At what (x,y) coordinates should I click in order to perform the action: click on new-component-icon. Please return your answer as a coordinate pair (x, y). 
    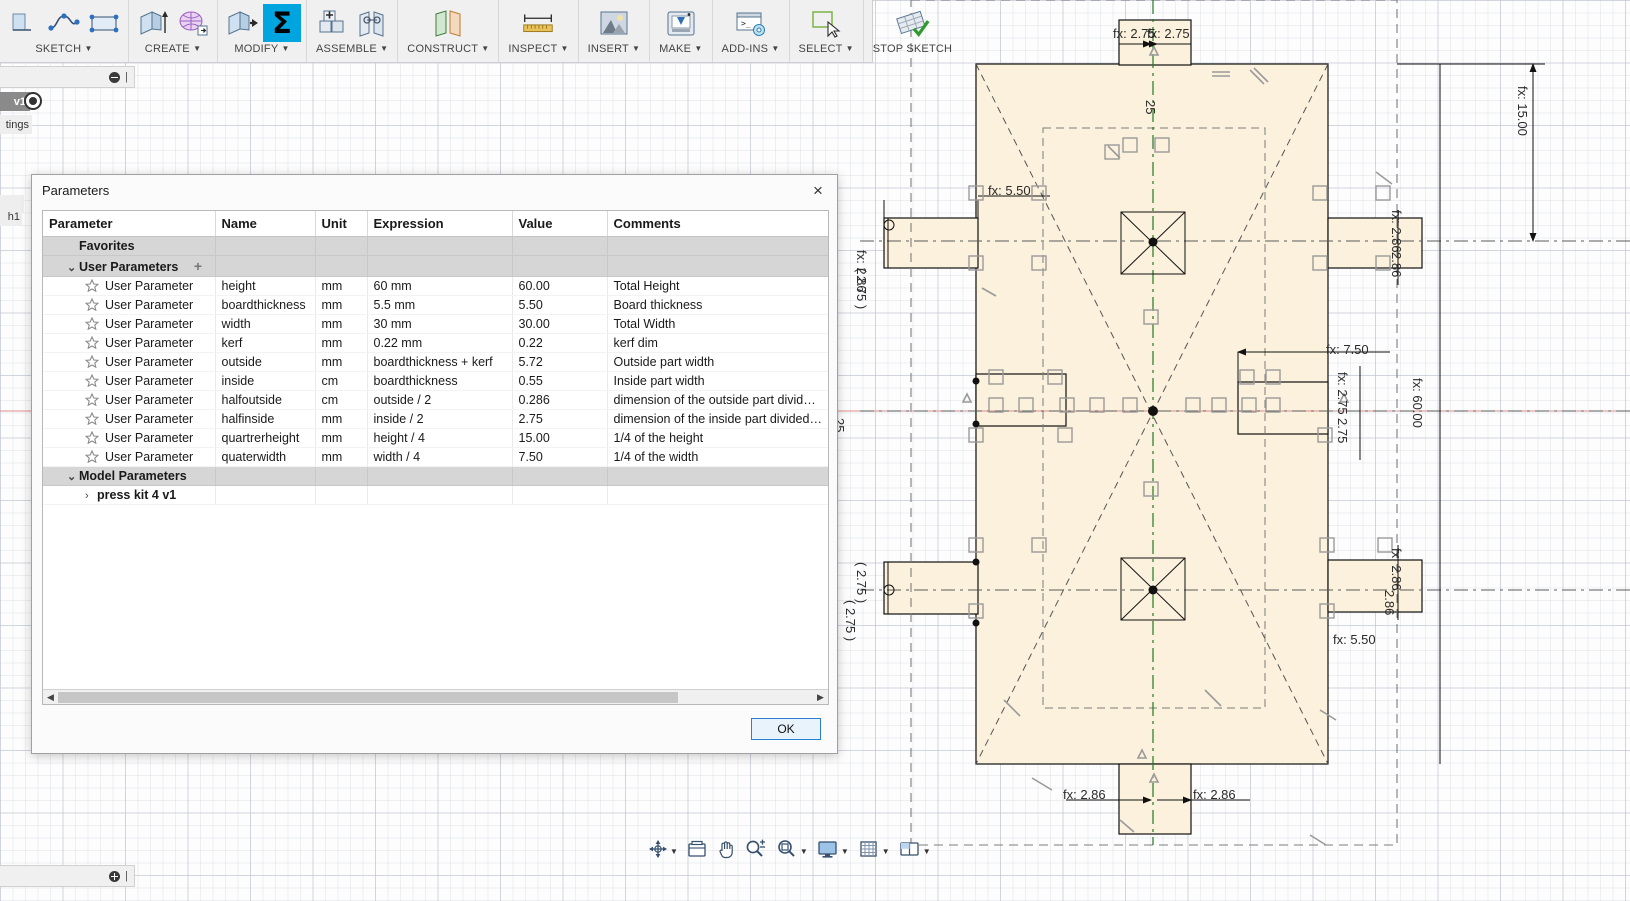
    Looking at the image, I should click on (332, 23).